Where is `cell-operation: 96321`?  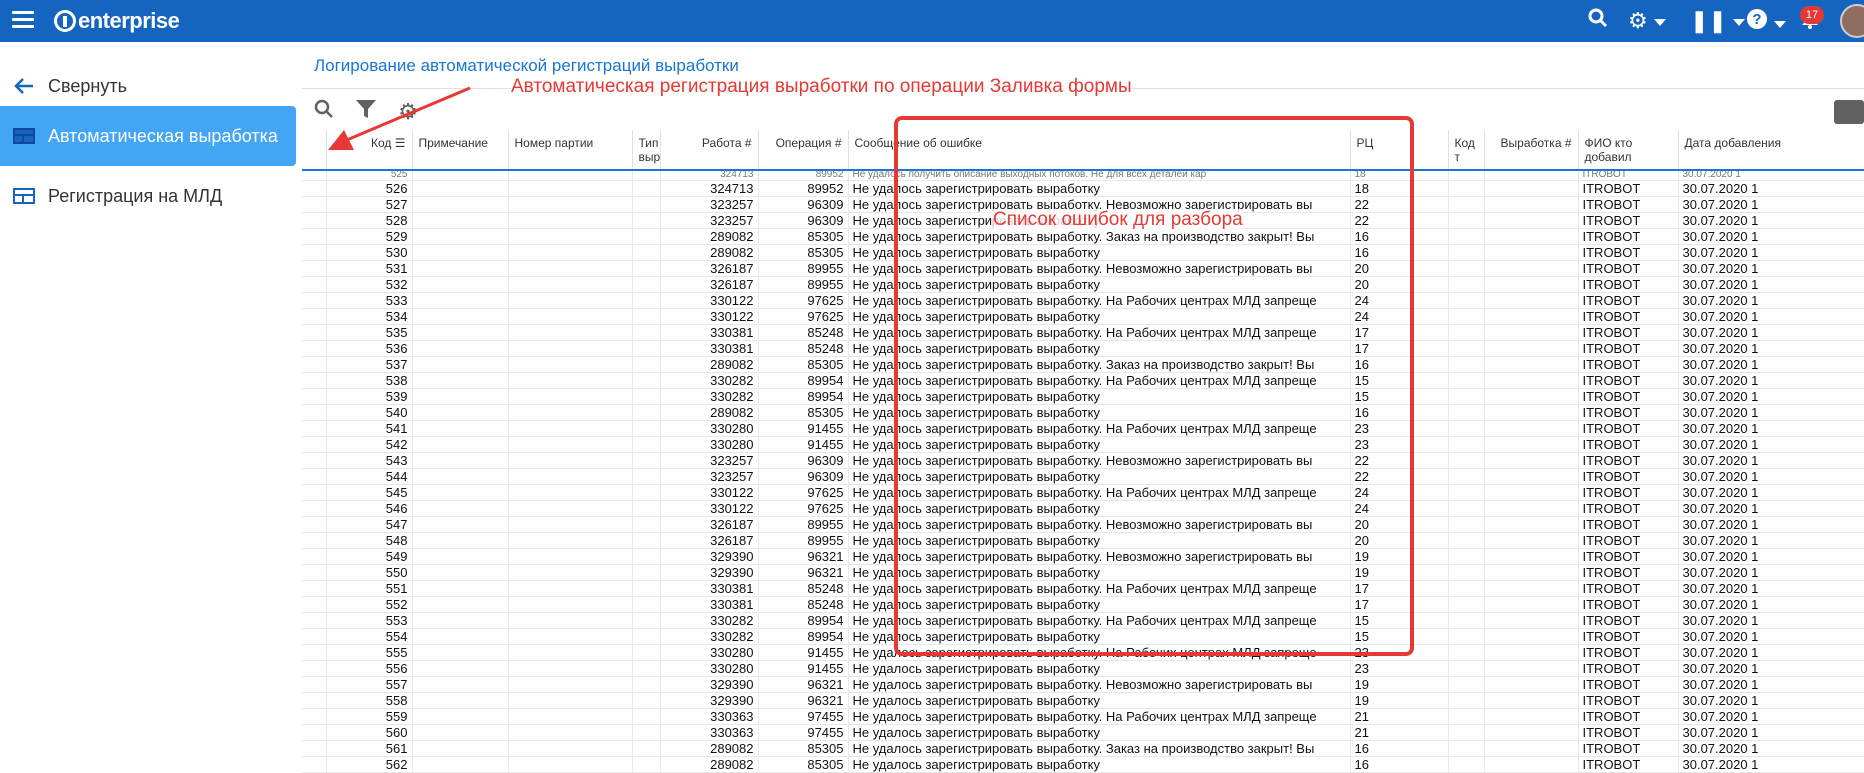
cell-operation: 96321 is located at coordinates (803, 572).